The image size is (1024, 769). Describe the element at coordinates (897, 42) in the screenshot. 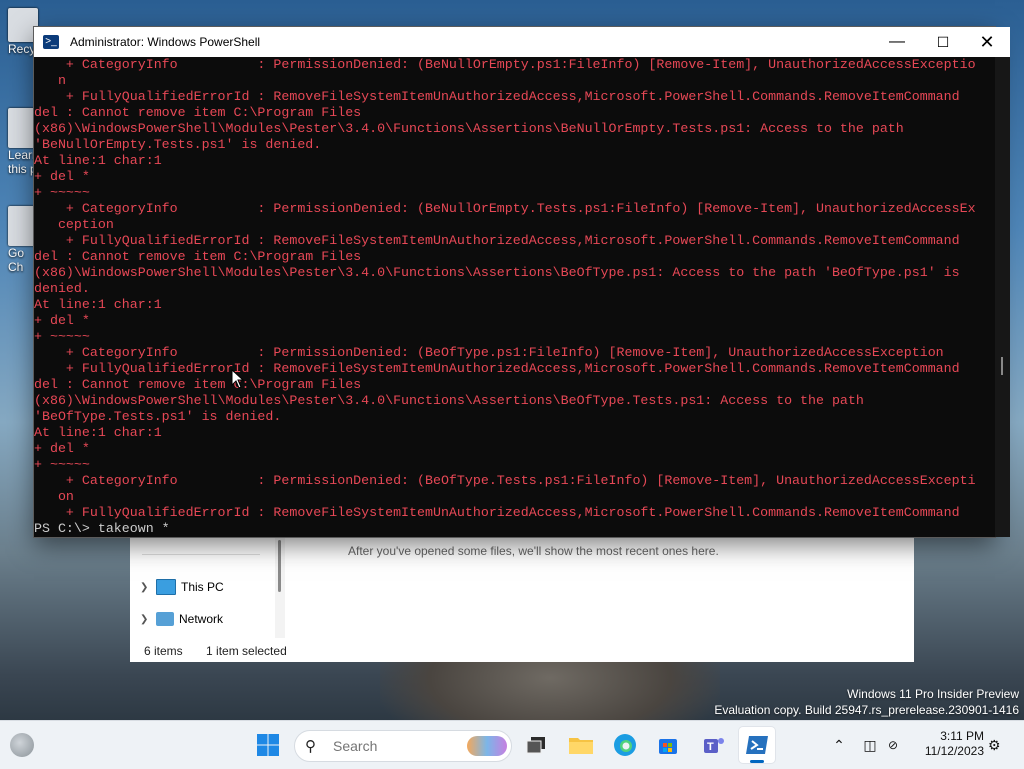

I see `minimize-button: —` at that location.